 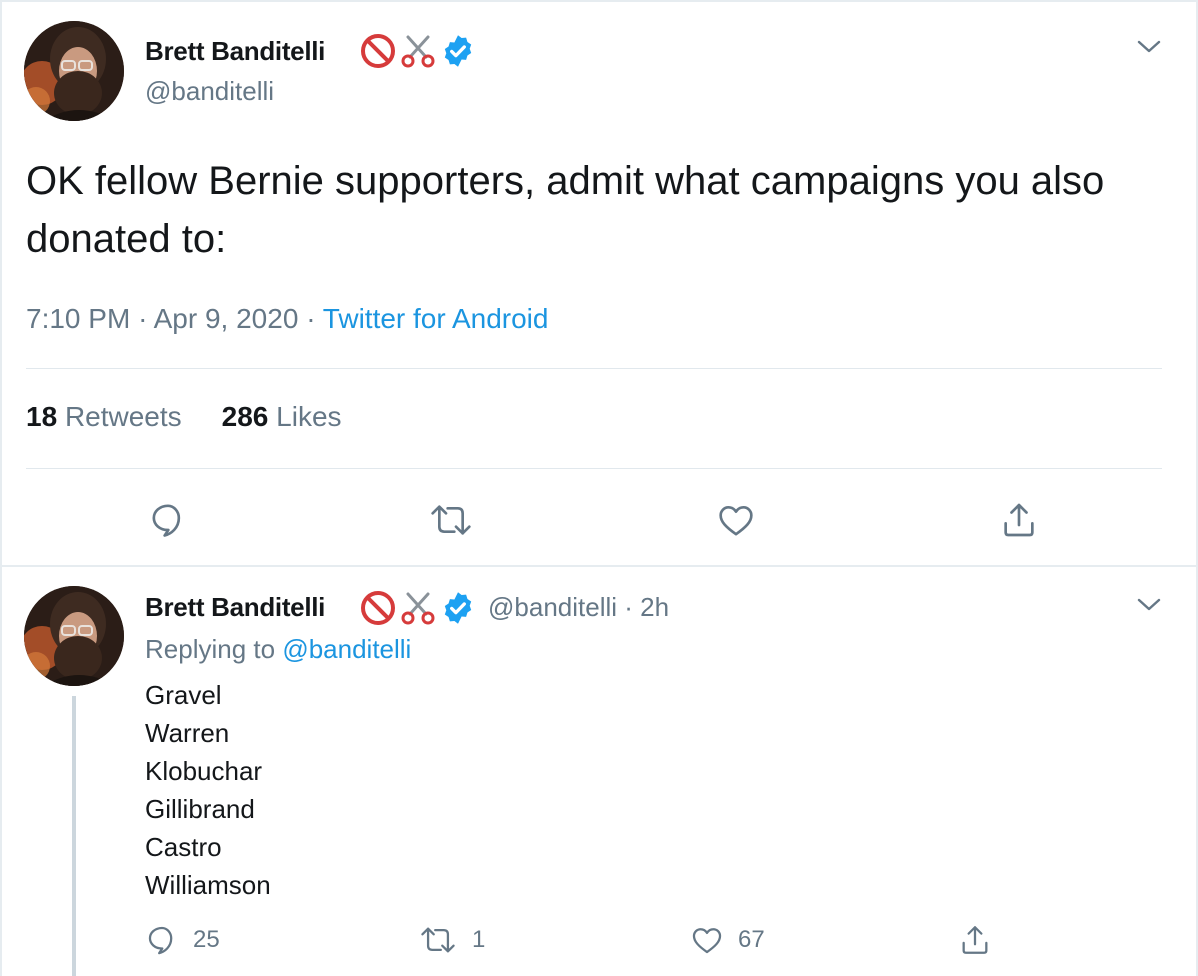 I want to click on replying-mention: @banditelli, so click(x=346, y=649).